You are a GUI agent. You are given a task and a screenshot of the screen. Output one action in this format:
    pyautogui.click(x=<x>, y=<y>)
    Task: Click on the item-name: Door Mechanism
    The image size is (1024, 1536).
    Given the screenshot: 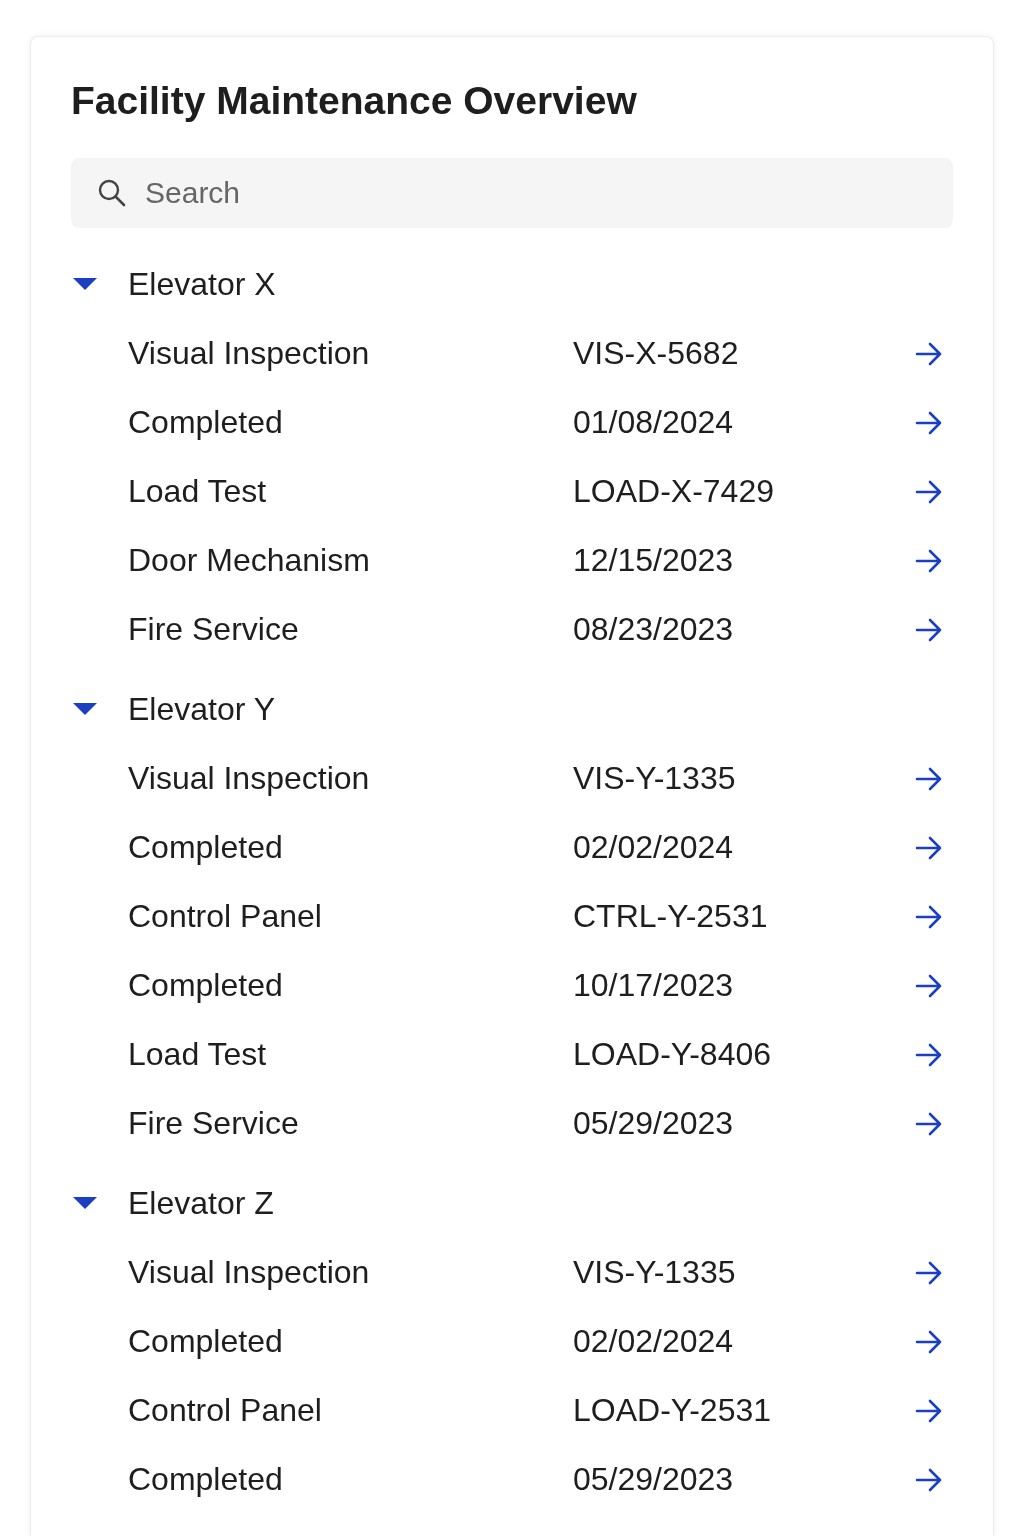 What is the action you would take?
    pyautogui.click(x=249, y=560)
    